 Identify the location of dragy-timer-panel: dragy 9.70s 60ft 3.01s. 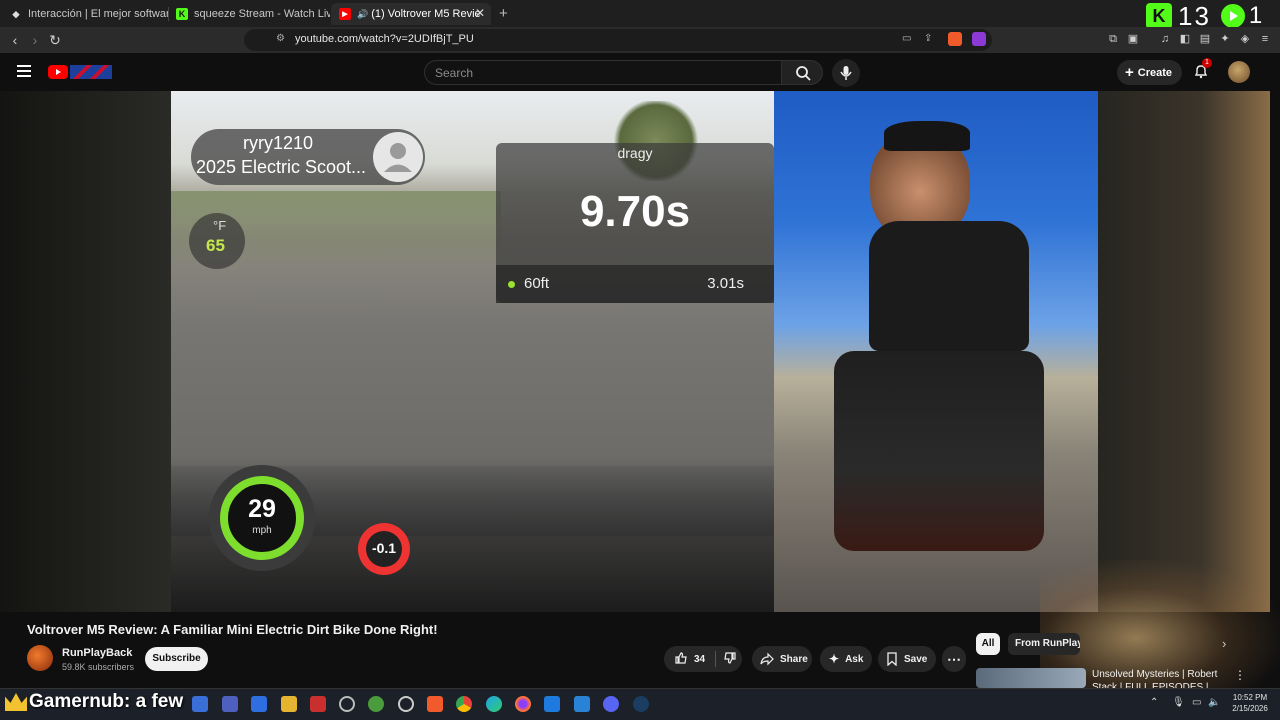
(635, 223).